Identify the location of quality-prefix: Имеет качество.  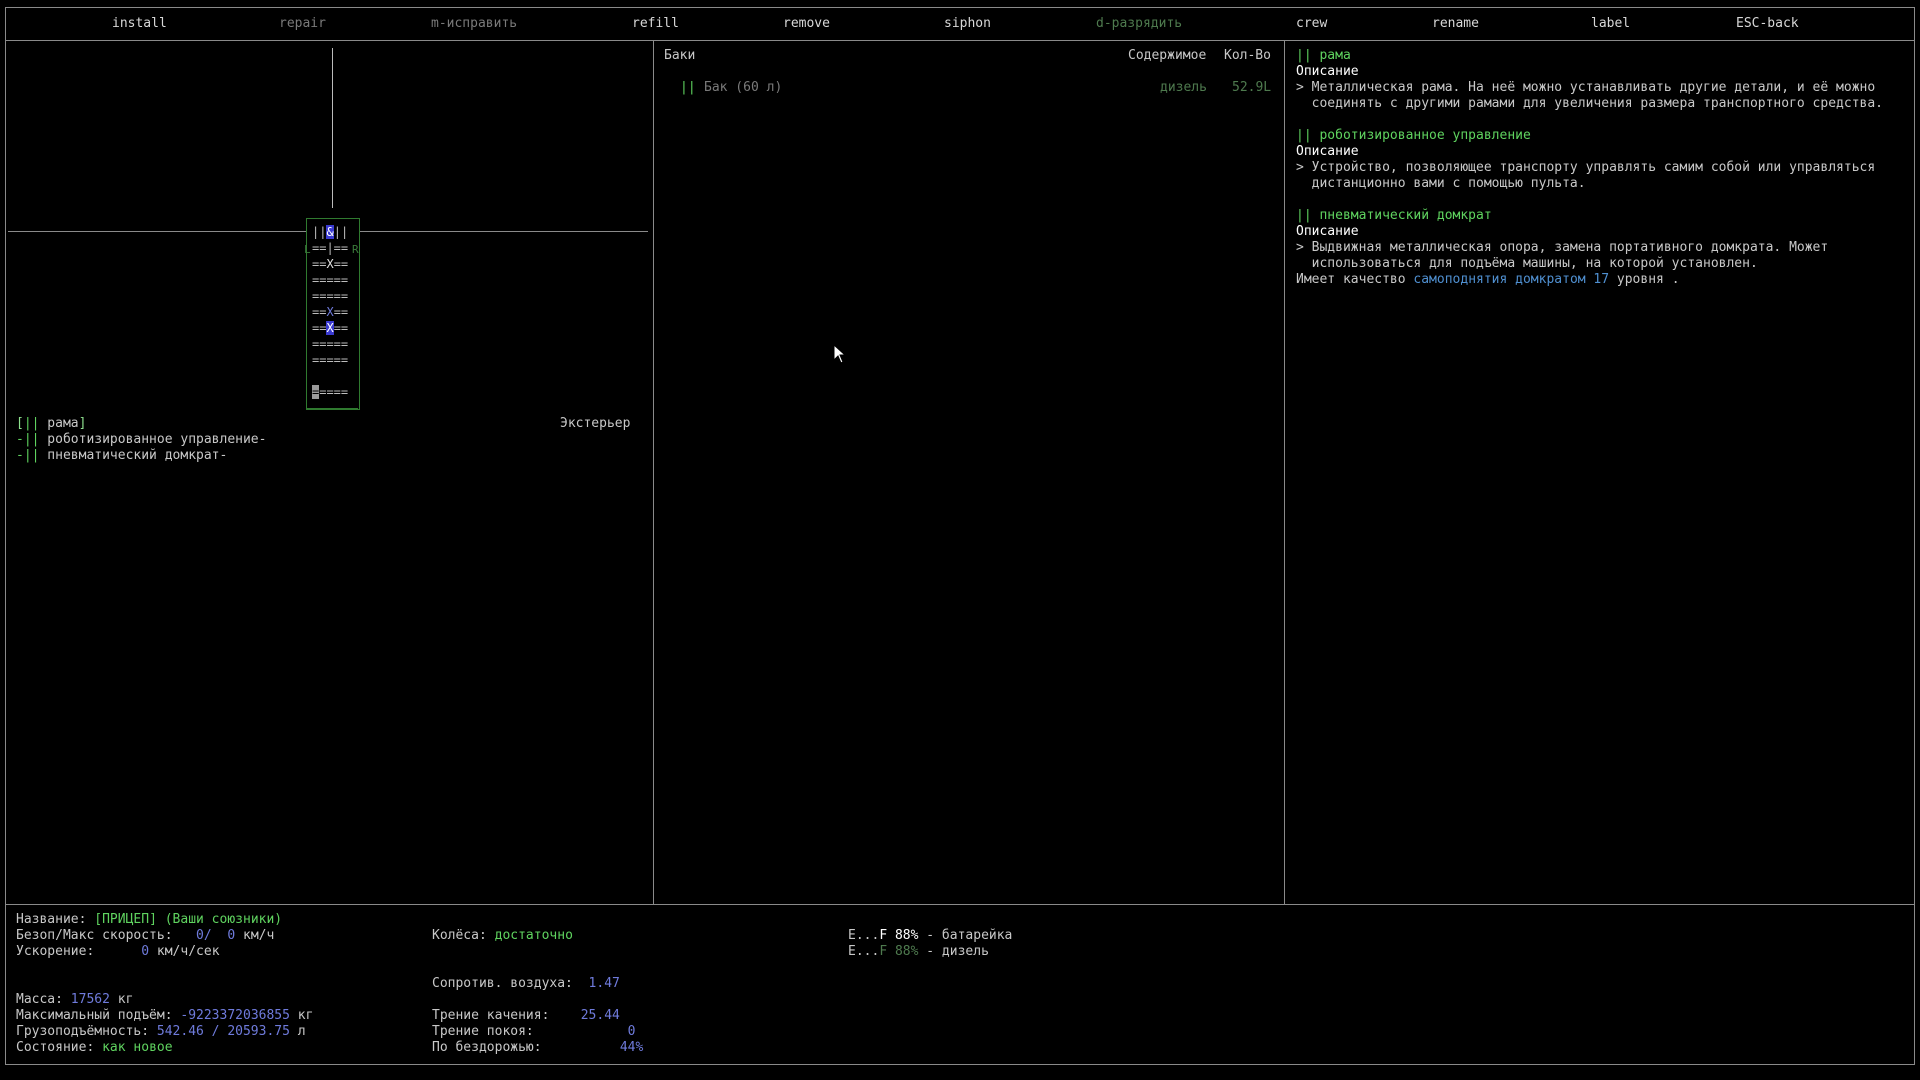
(1355, 279).